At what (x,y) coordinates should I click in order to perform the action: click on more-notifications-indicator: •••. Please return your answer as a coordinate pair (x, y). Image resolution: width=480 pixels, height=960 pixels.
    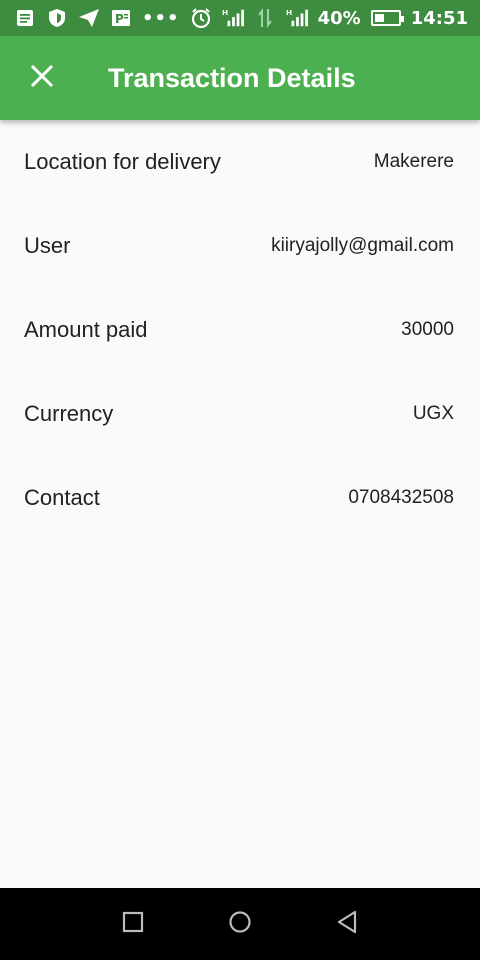
    Looking at the image, I should click on (161, 18).